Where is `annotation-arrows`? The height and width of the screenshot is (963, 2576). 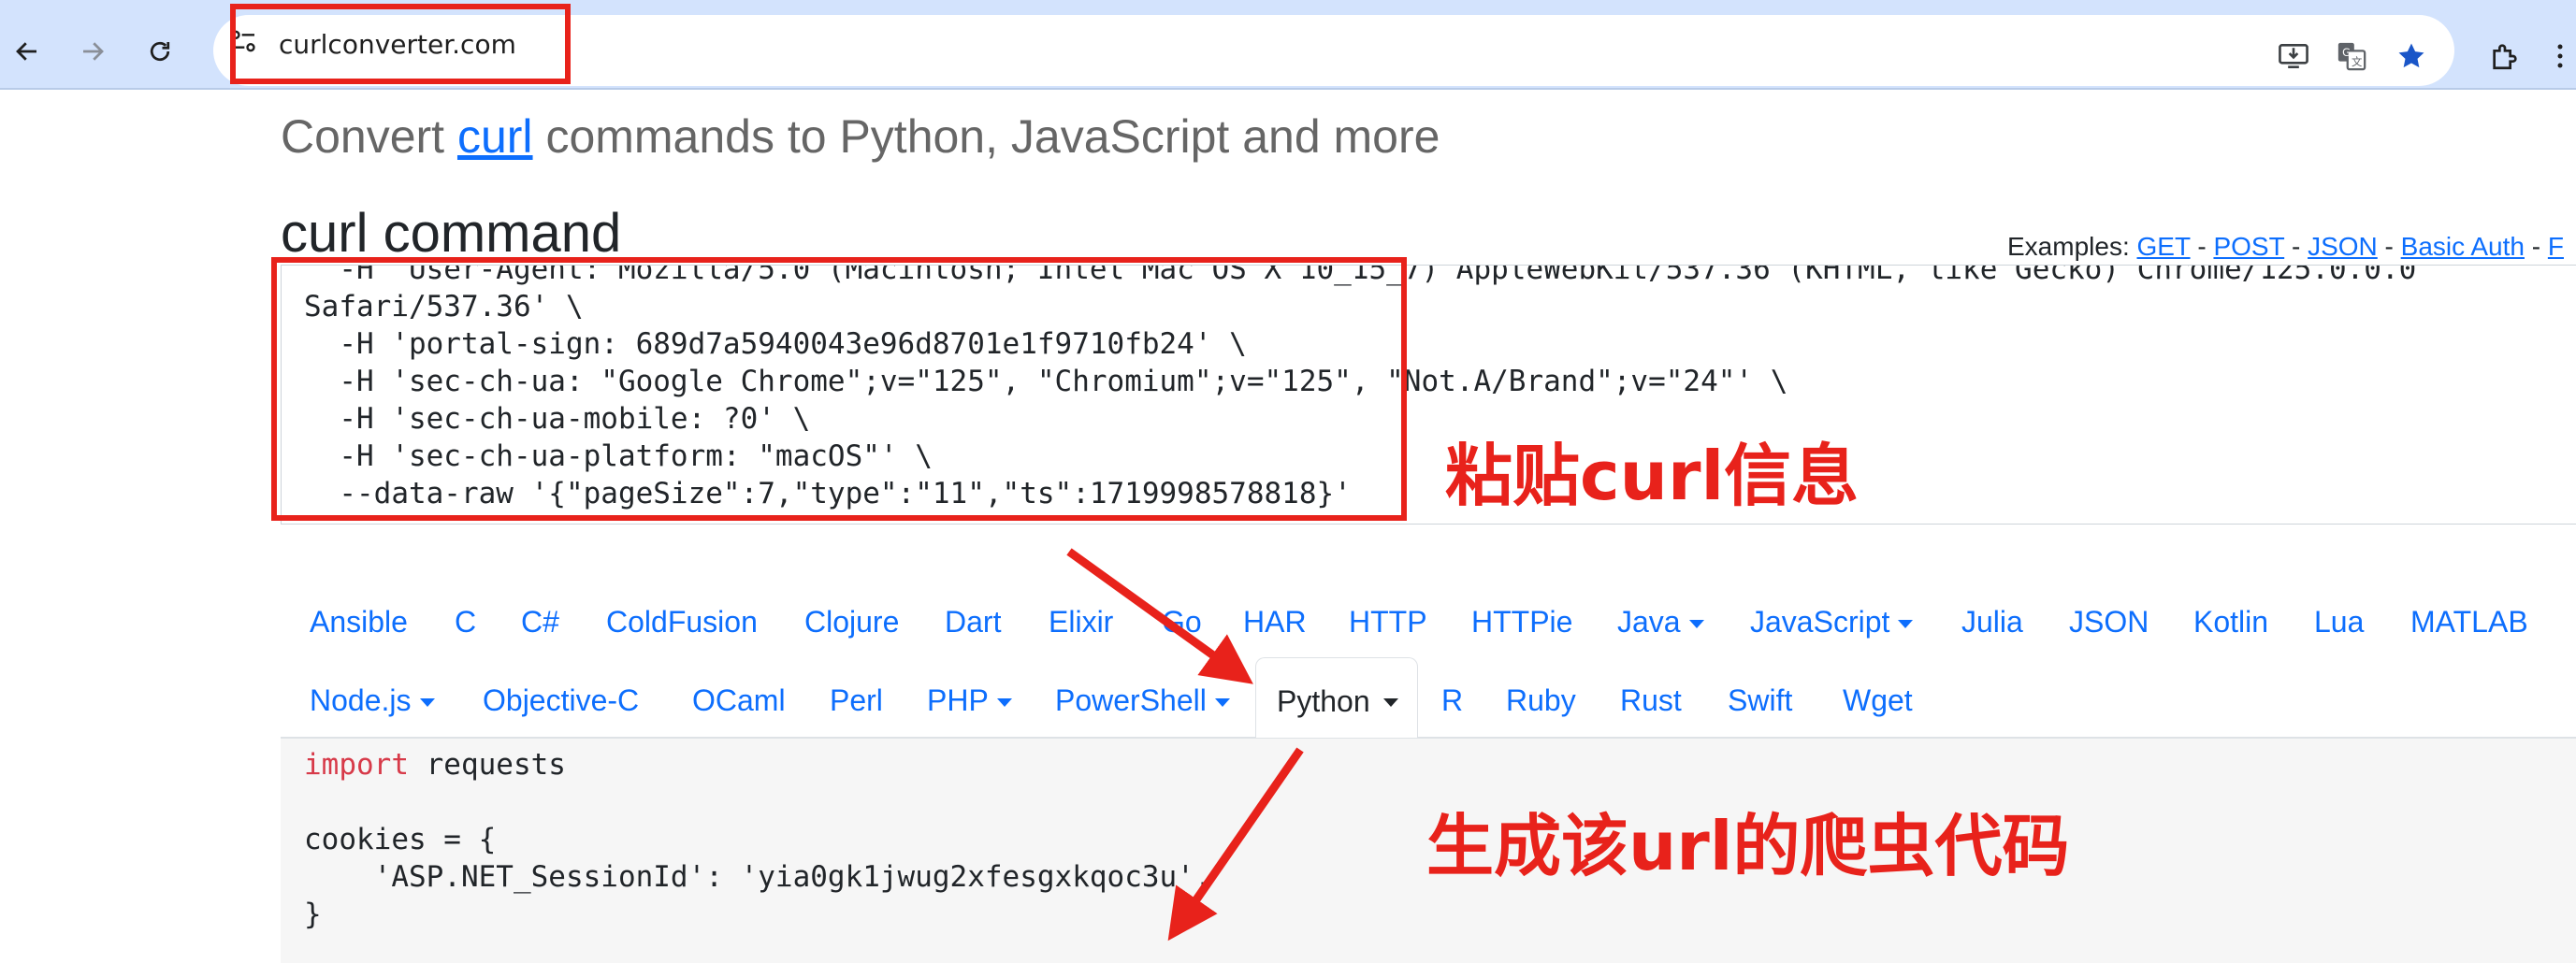 annotation-arrows is located at coordinates (1185, 744).